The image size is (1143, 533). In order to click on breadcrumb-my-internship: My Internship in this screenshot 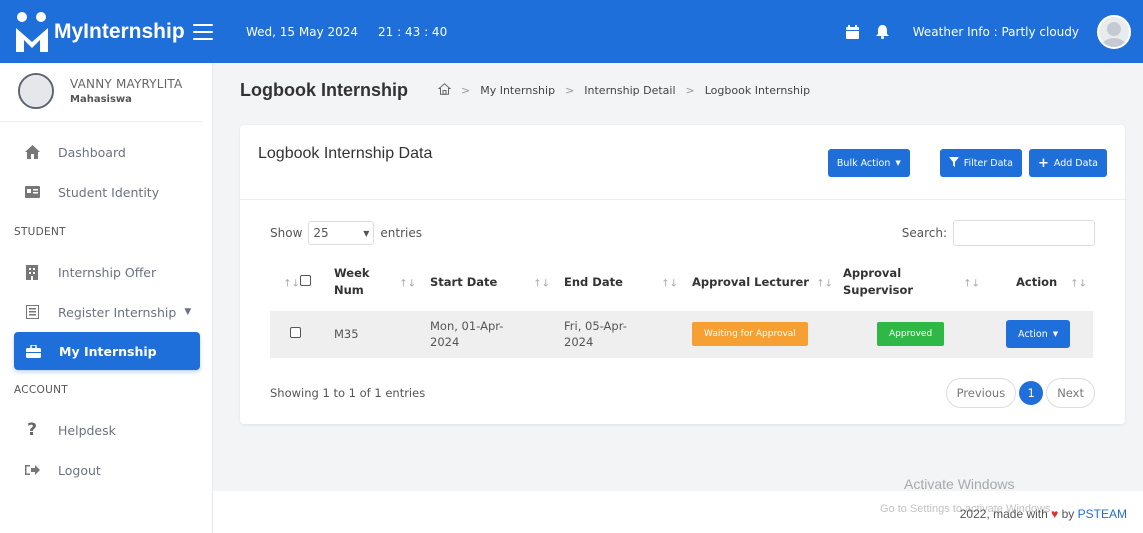, I will do `click(517, 90)`.